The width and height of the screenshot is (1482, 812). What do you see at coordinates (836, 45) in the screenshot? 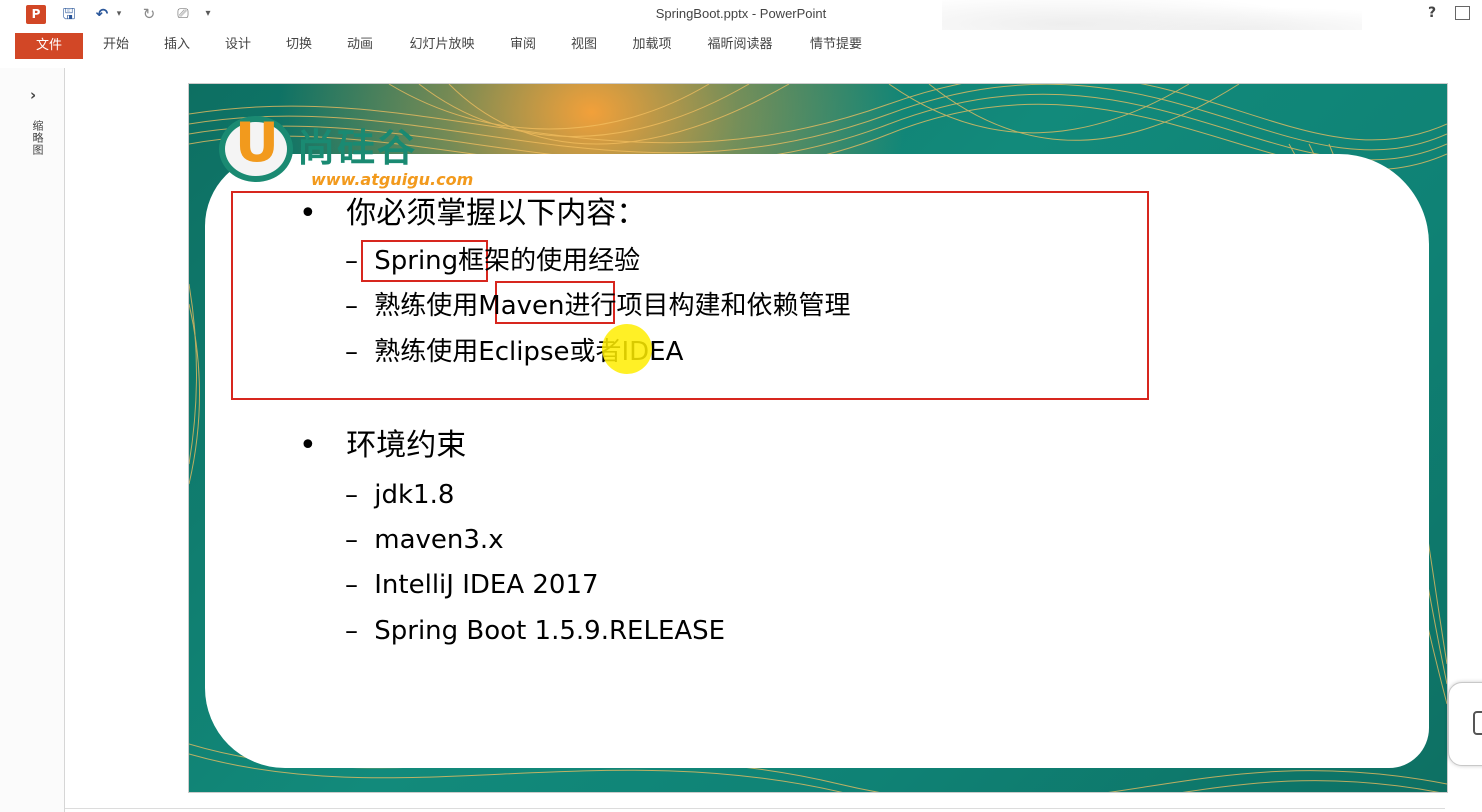
I see `tab-storyboarding: 情节提要` at bounding box center [836, 45].